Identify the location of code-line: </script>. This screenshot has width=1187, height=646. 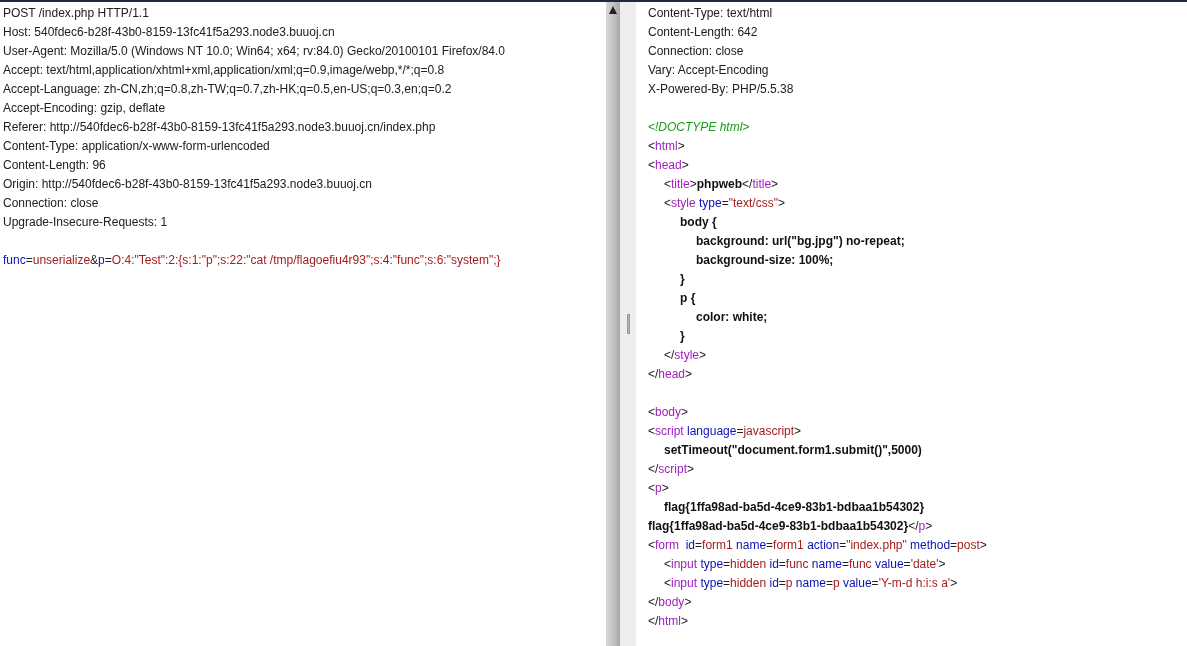
(672, 469).